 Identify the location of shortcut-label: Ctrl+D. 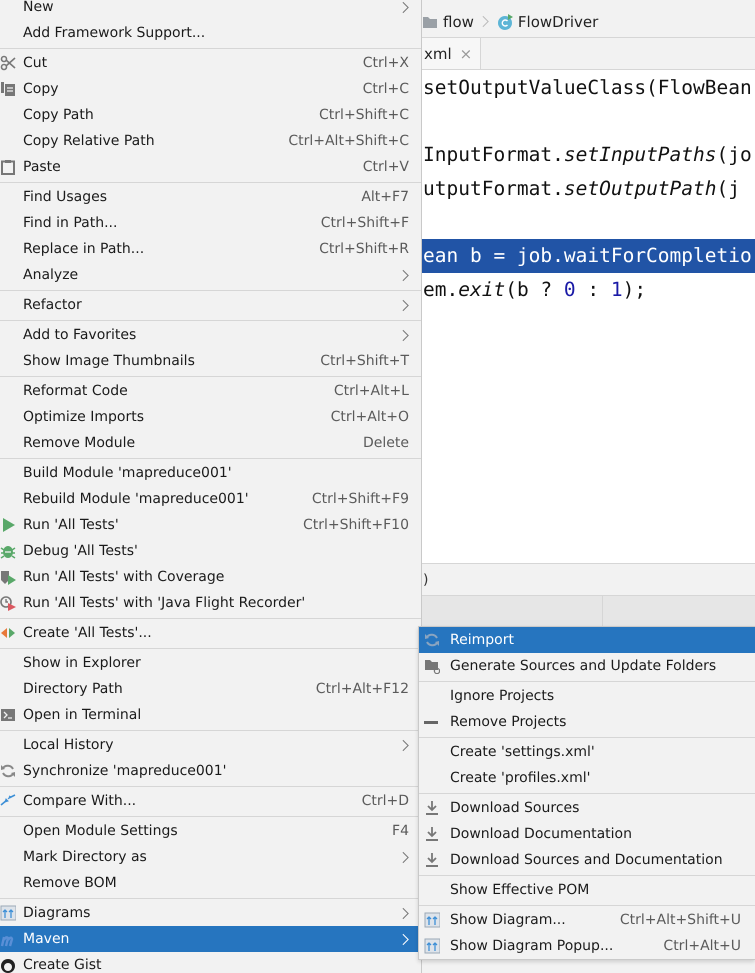
(385, 801).